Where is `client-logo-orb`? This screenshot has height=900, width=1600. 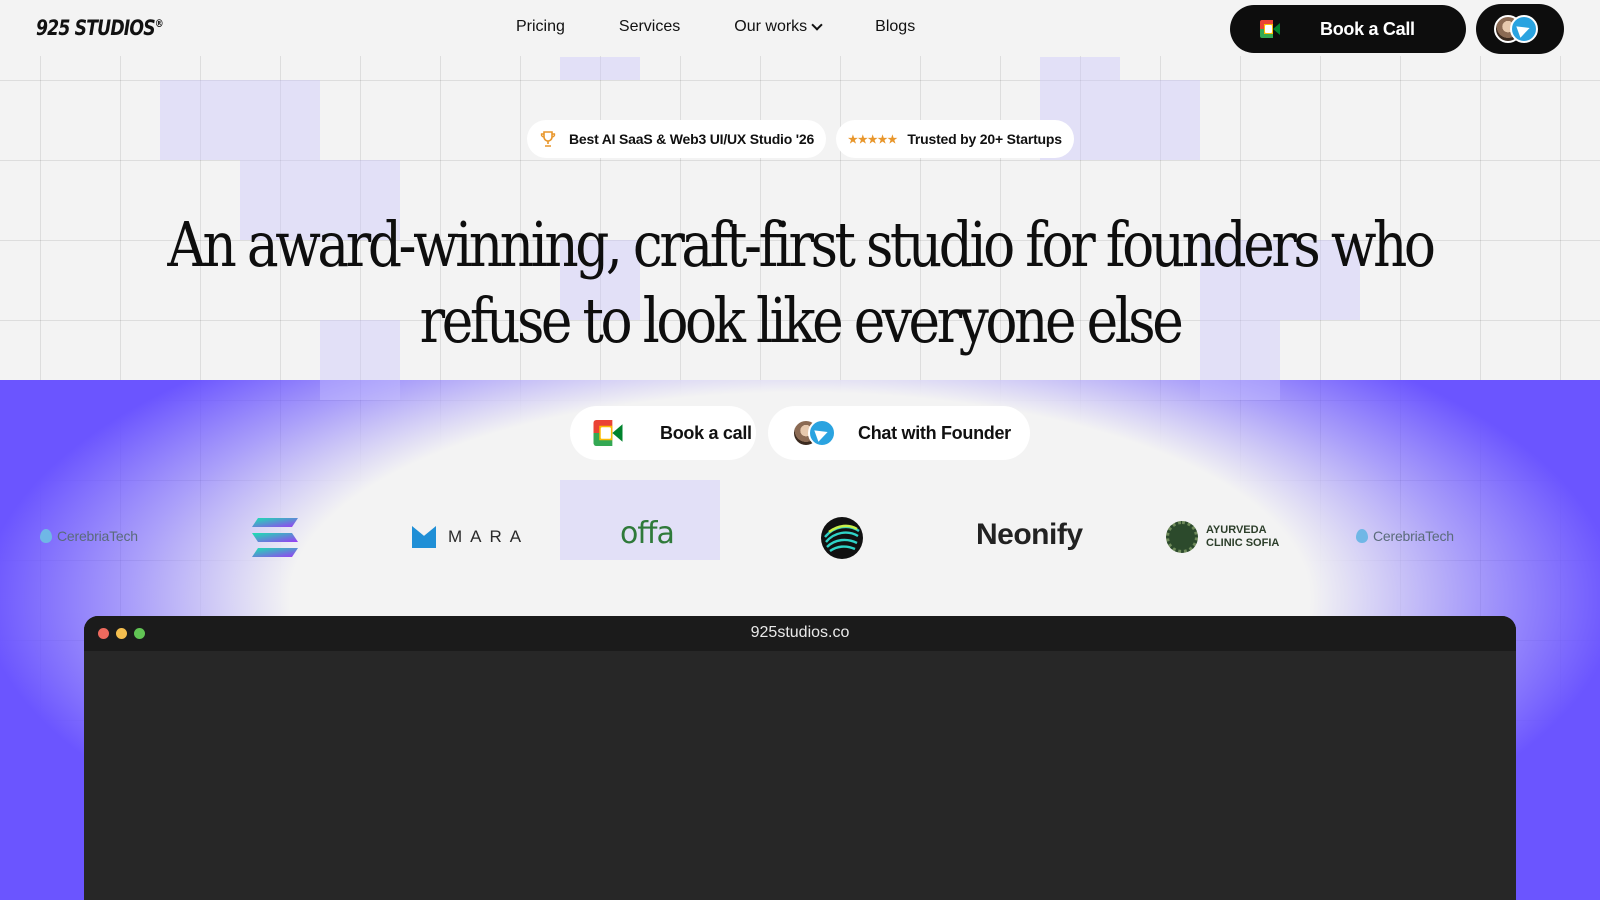 client-logo-orb is located at coordinates (842, 538).